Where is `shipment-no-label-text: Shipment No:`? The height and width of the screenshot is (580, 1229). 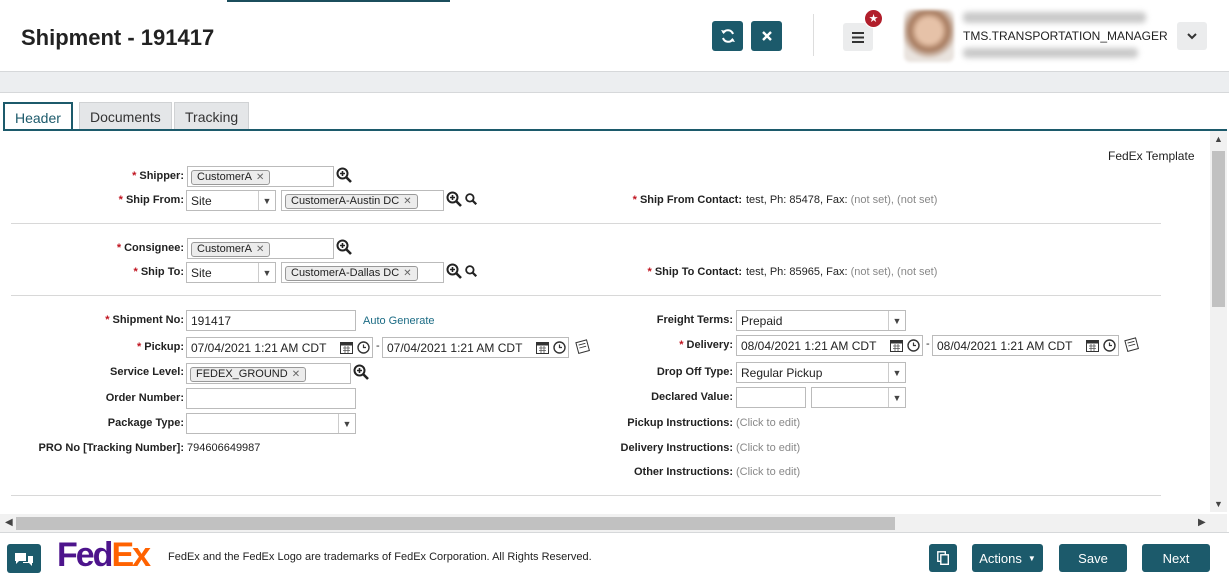
shipment-no-label-text: Shipment No: is located at coordinates (148, 320).